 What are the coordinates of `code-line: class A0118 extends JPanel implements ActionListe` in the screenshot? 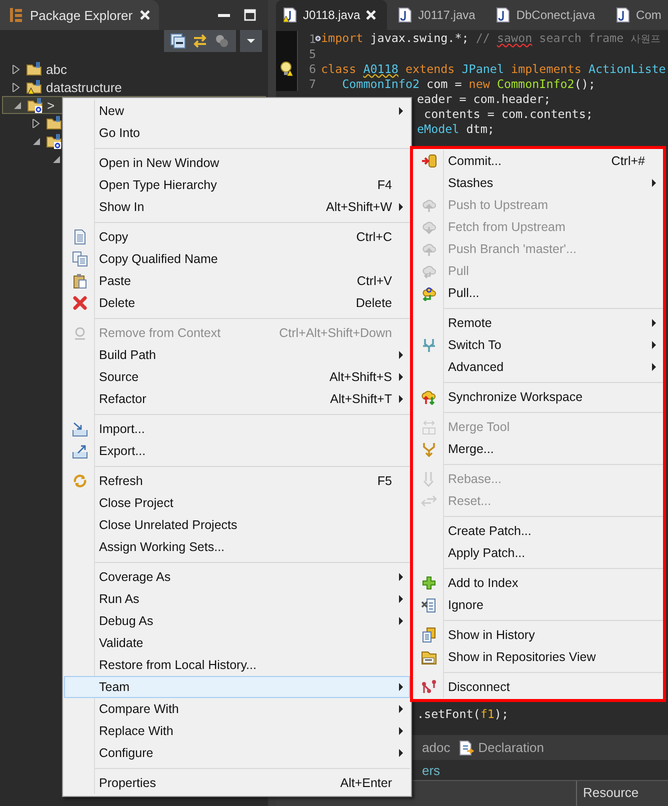 It's located at (493, 69).